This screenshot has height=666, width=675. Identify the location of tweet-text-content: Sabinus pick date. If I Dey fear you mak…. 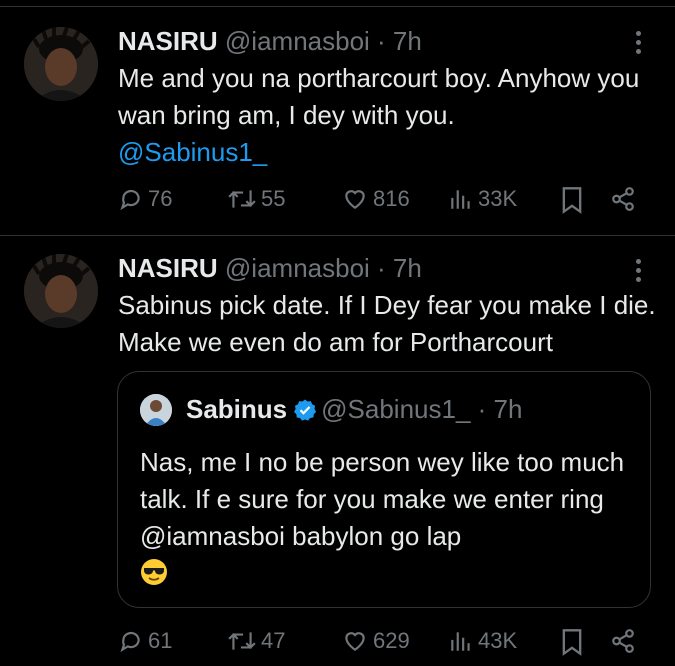
(387, 323).